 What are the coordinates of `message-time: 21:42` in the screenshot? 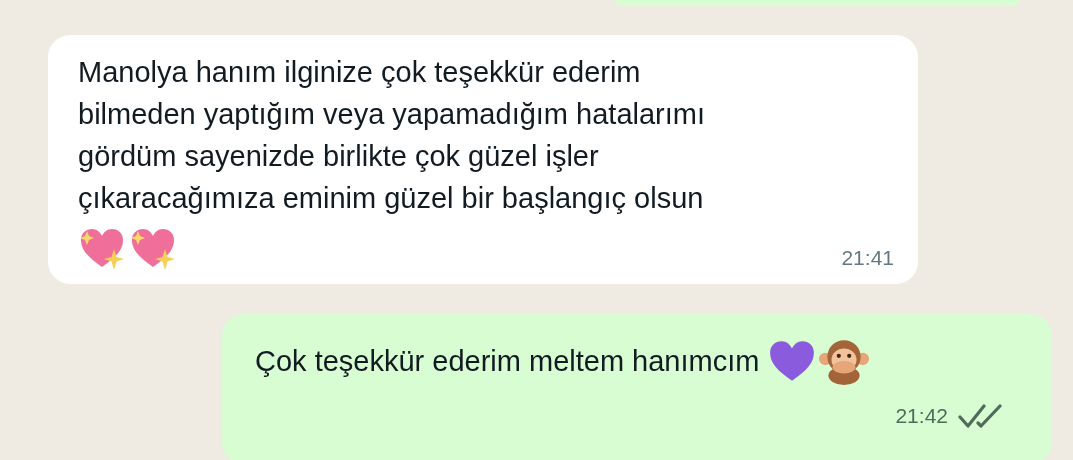 It's located at (921, 416).